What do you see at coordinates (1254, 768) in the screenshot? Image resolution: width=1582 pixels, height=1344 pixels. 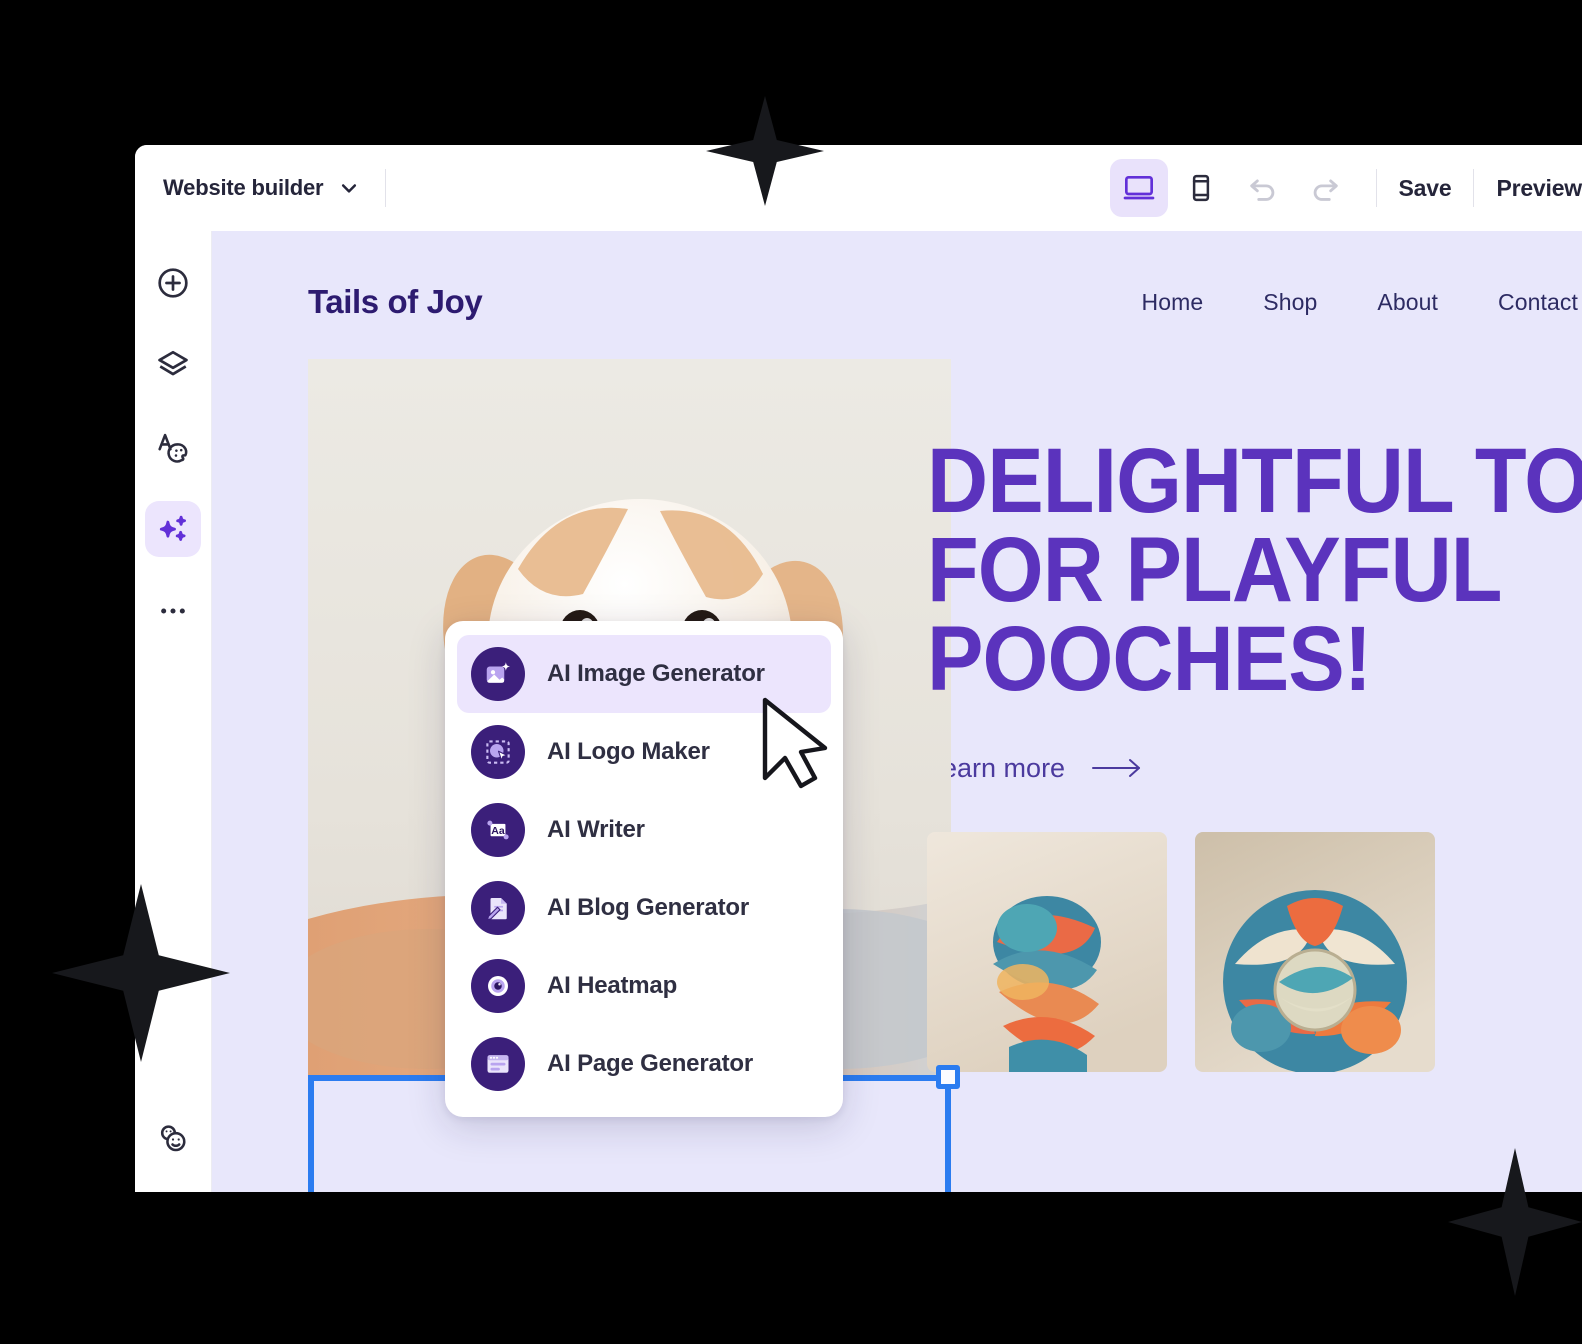 I see `learn-more-link: Learn more` at bounding box center [1254, 768].